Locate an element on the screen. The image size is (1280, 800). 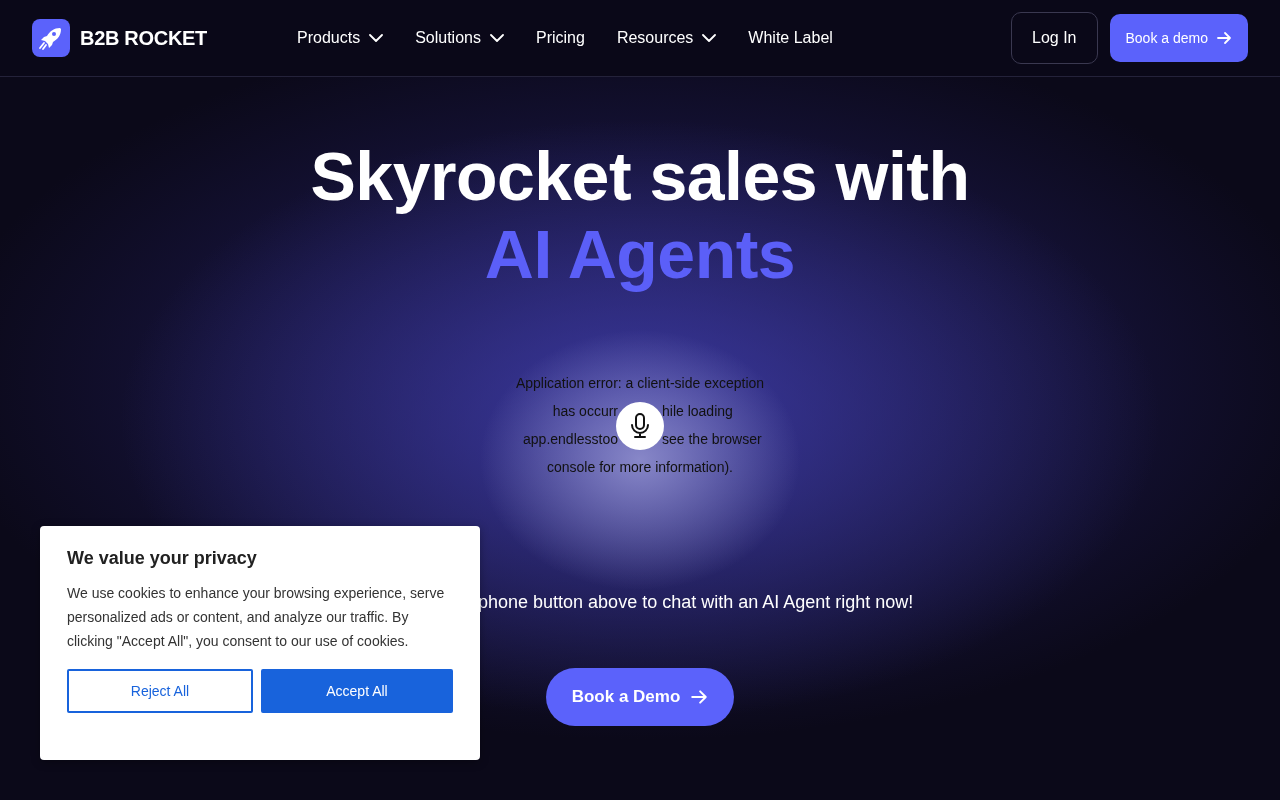
hero-title: Skyrocket sales with is located at coordinates (640, 176).